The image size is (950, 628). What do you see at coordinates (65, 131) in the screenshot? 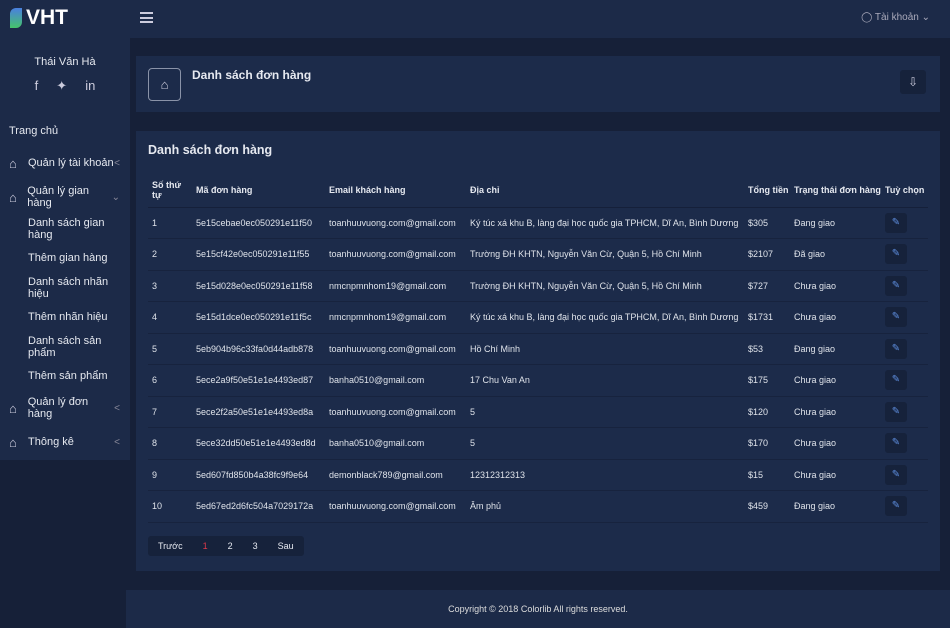
I see `sidebar-item-home: Trang chủ` at bounding box center [65, 131].